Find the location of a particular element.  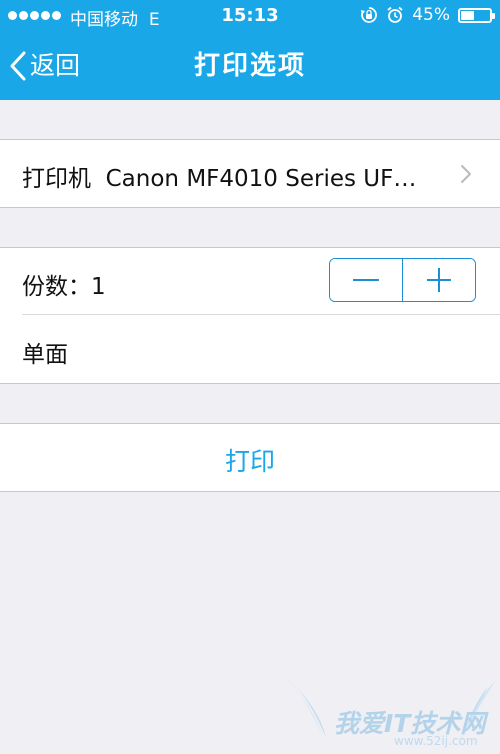

minus-icon is located at coordinates (365, 280).